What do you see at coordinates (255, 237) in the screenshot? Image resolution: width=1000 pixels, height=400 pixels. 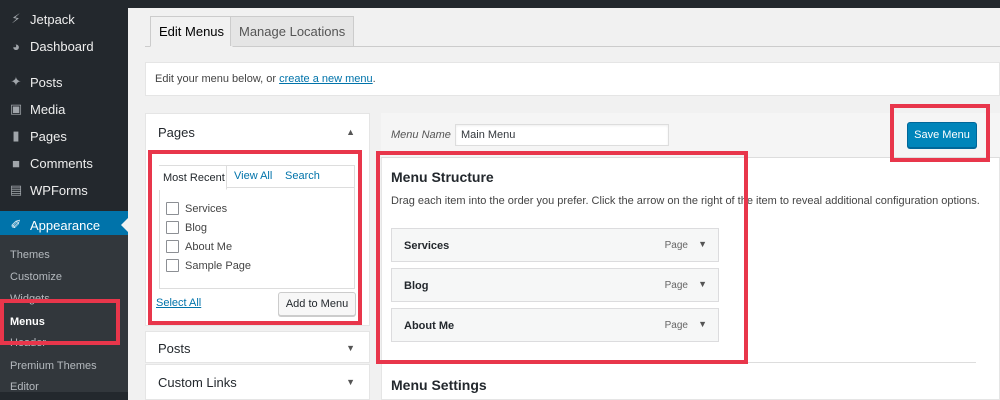 I see `pages-panel-highlight` at bounding box center [255, 237].